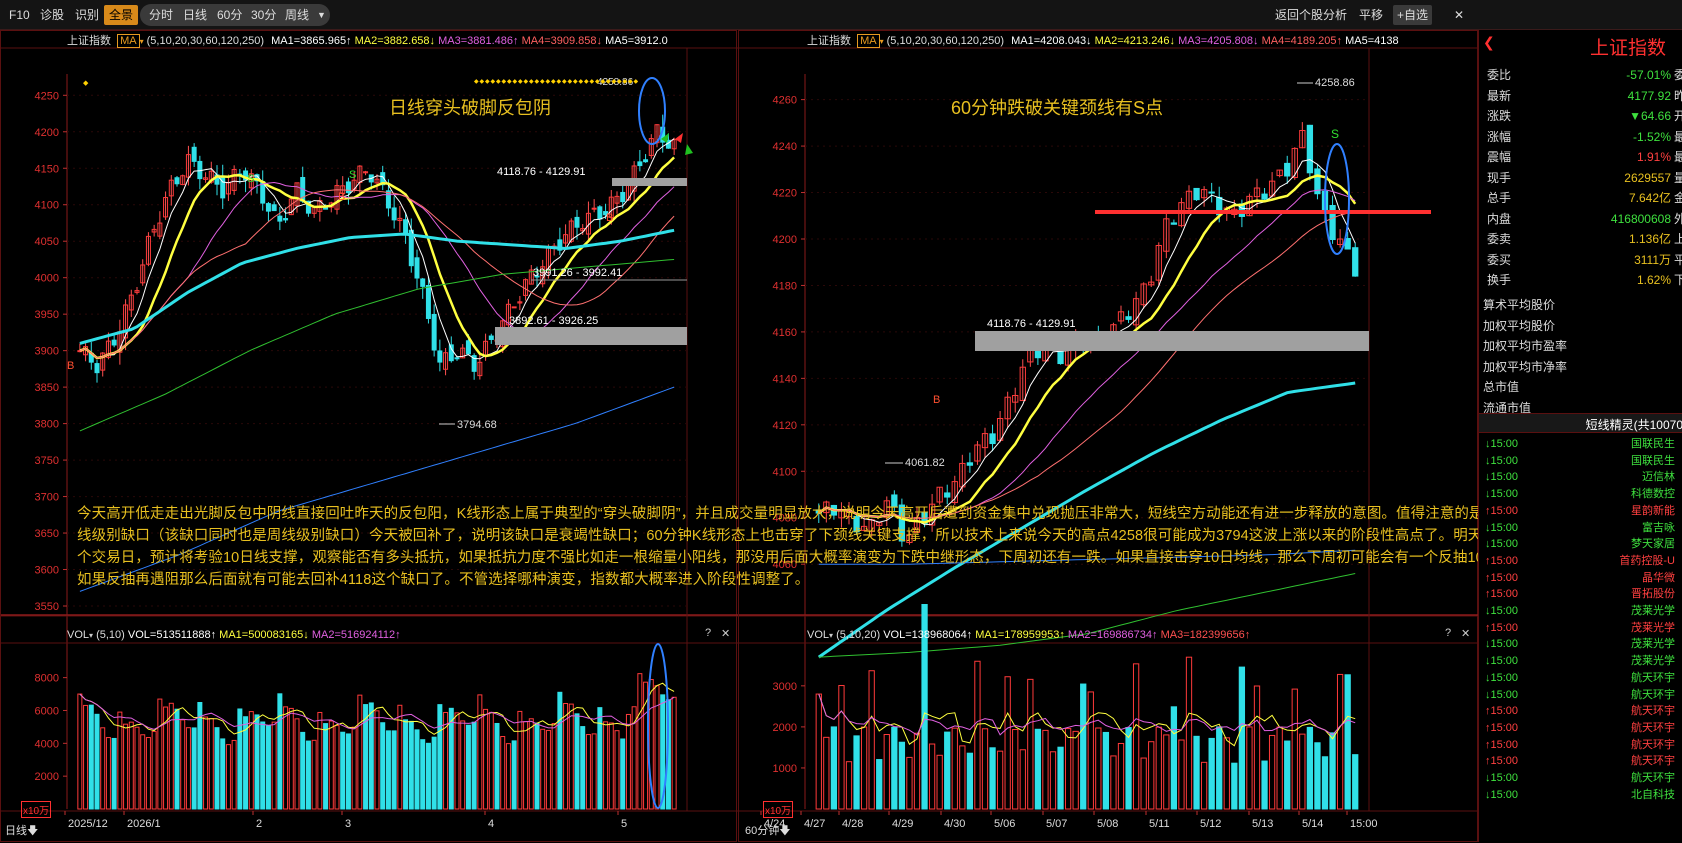  Describe the element at coordinates (1525, 366) in the screenshot. I see `stat-label: 加权平均市净率` at that location.